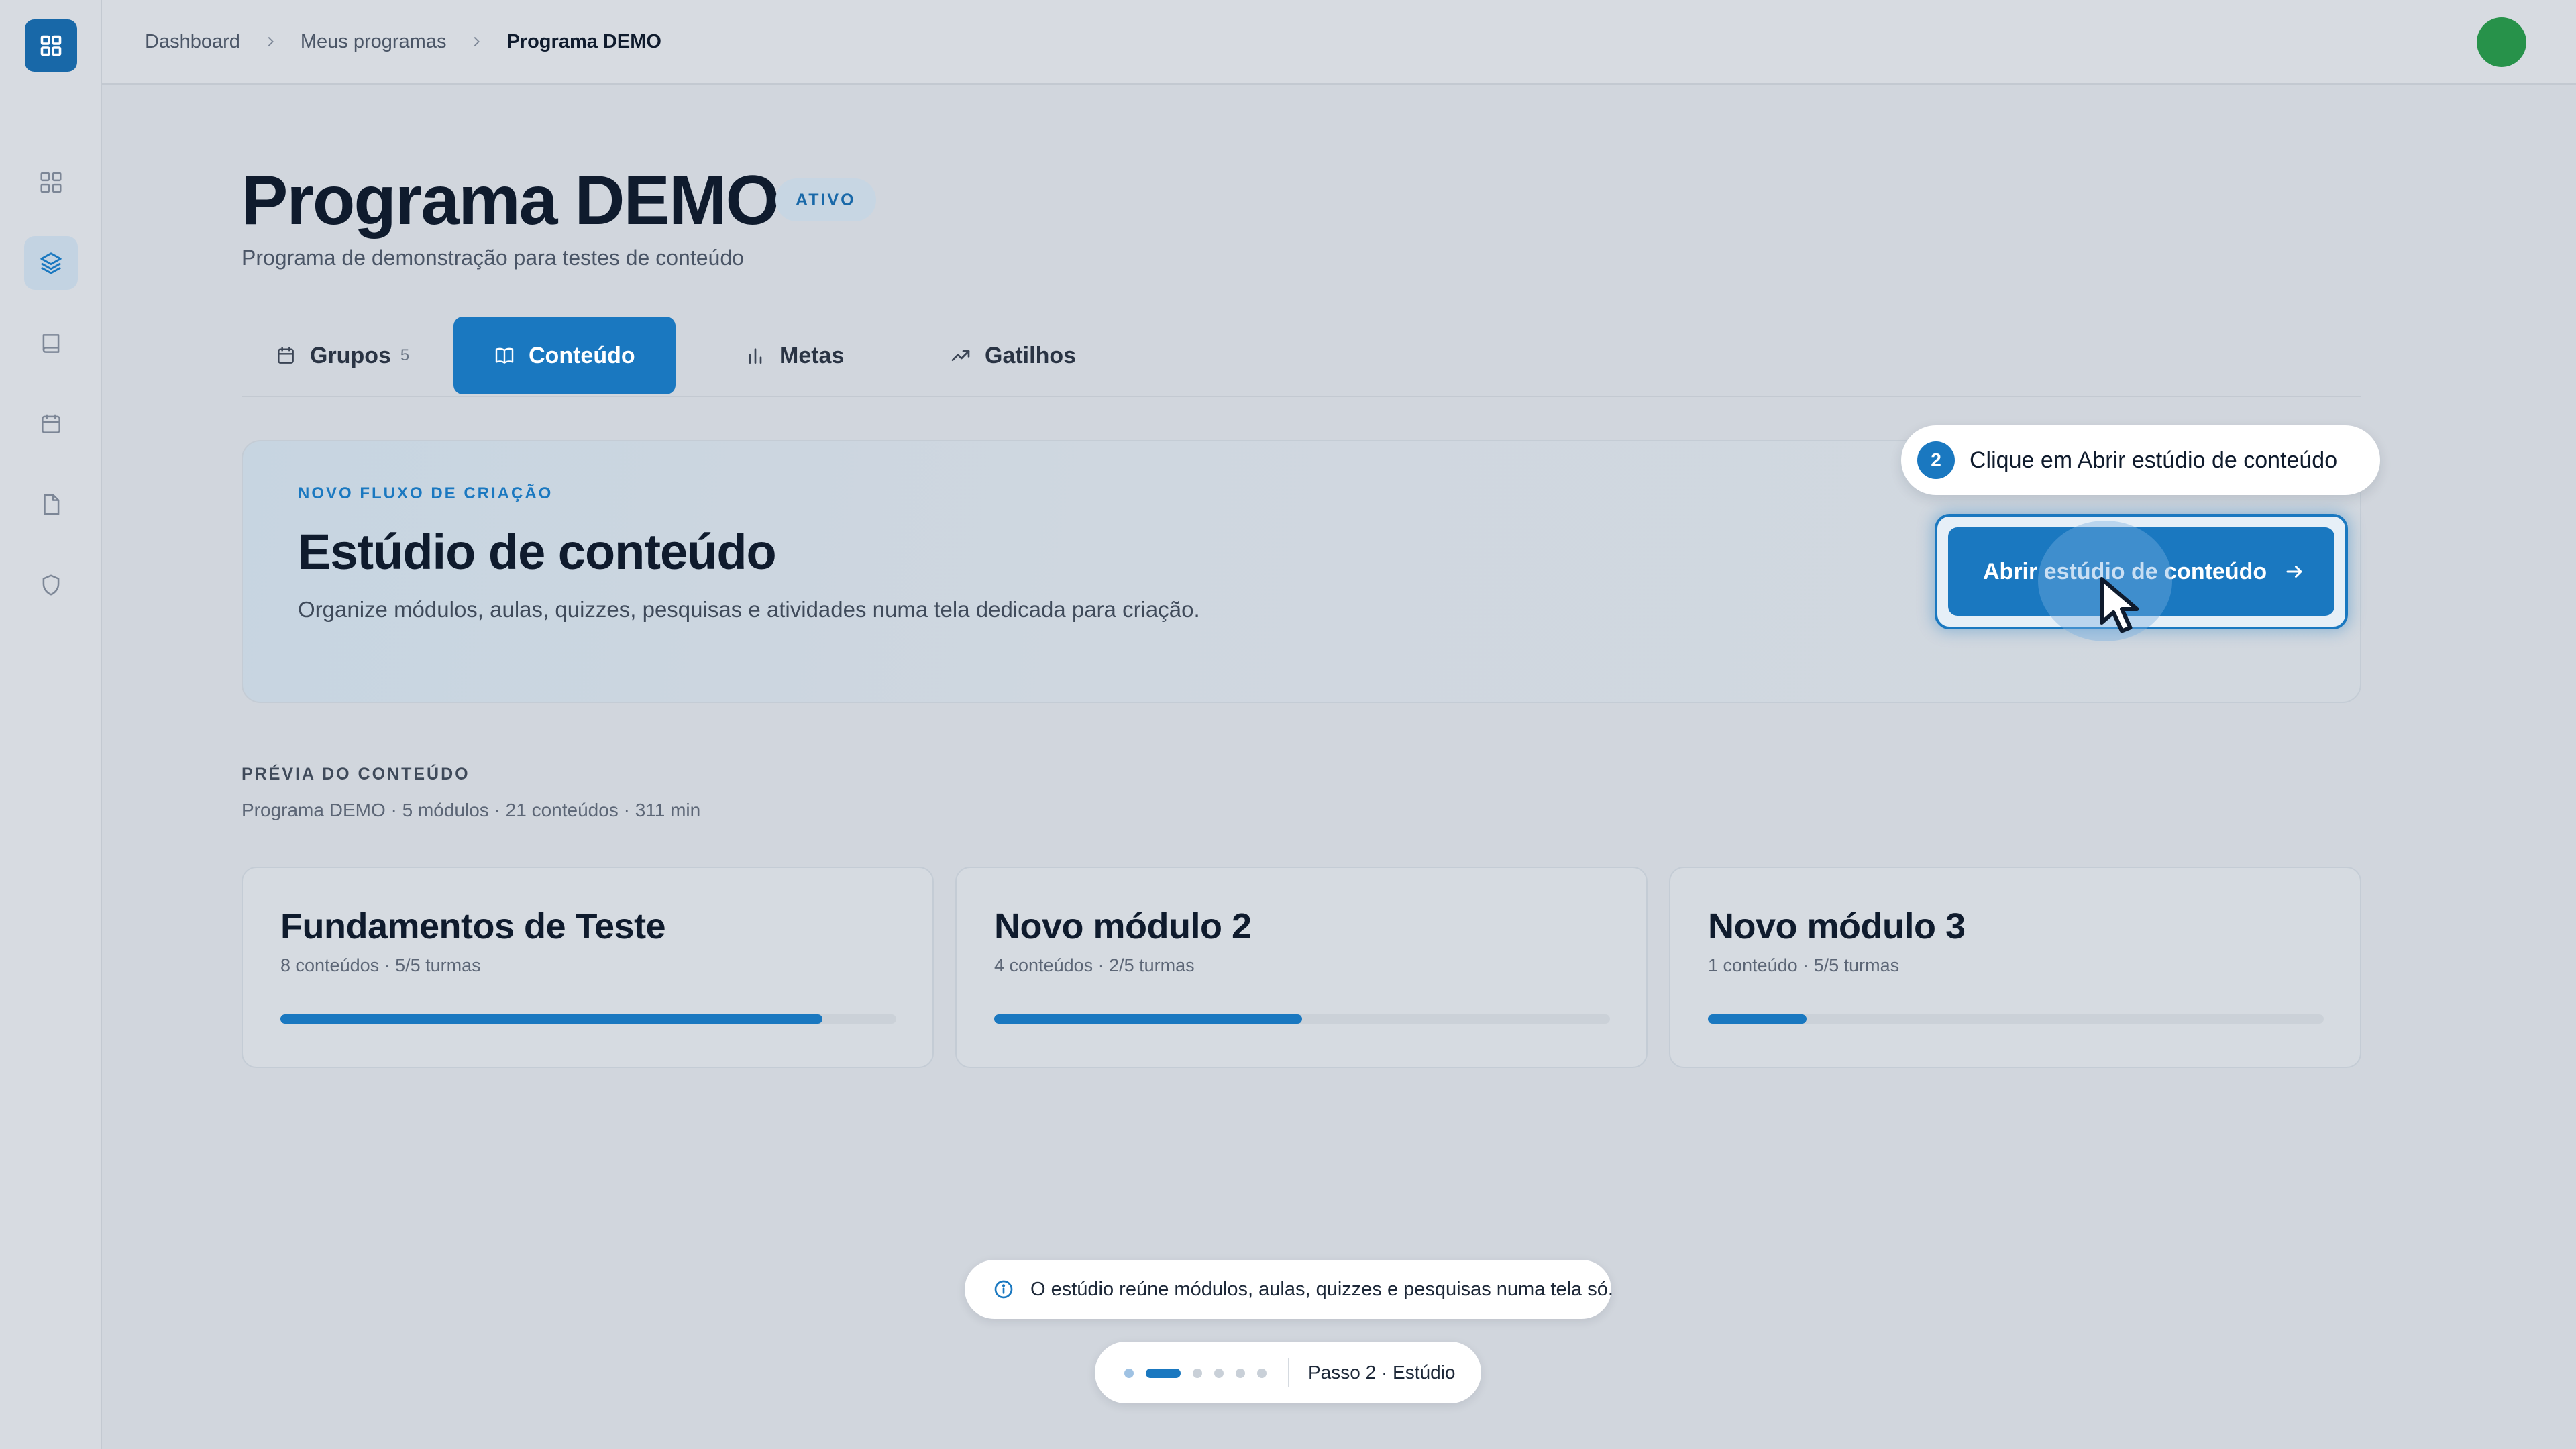 This screenshot has height=1449, width=2576. What do you see at coordinates (1382, 1372) in the screenshot?
I see `stepper-label: Passo 2 · Estúdio` at bounding box center [1382, 1372].